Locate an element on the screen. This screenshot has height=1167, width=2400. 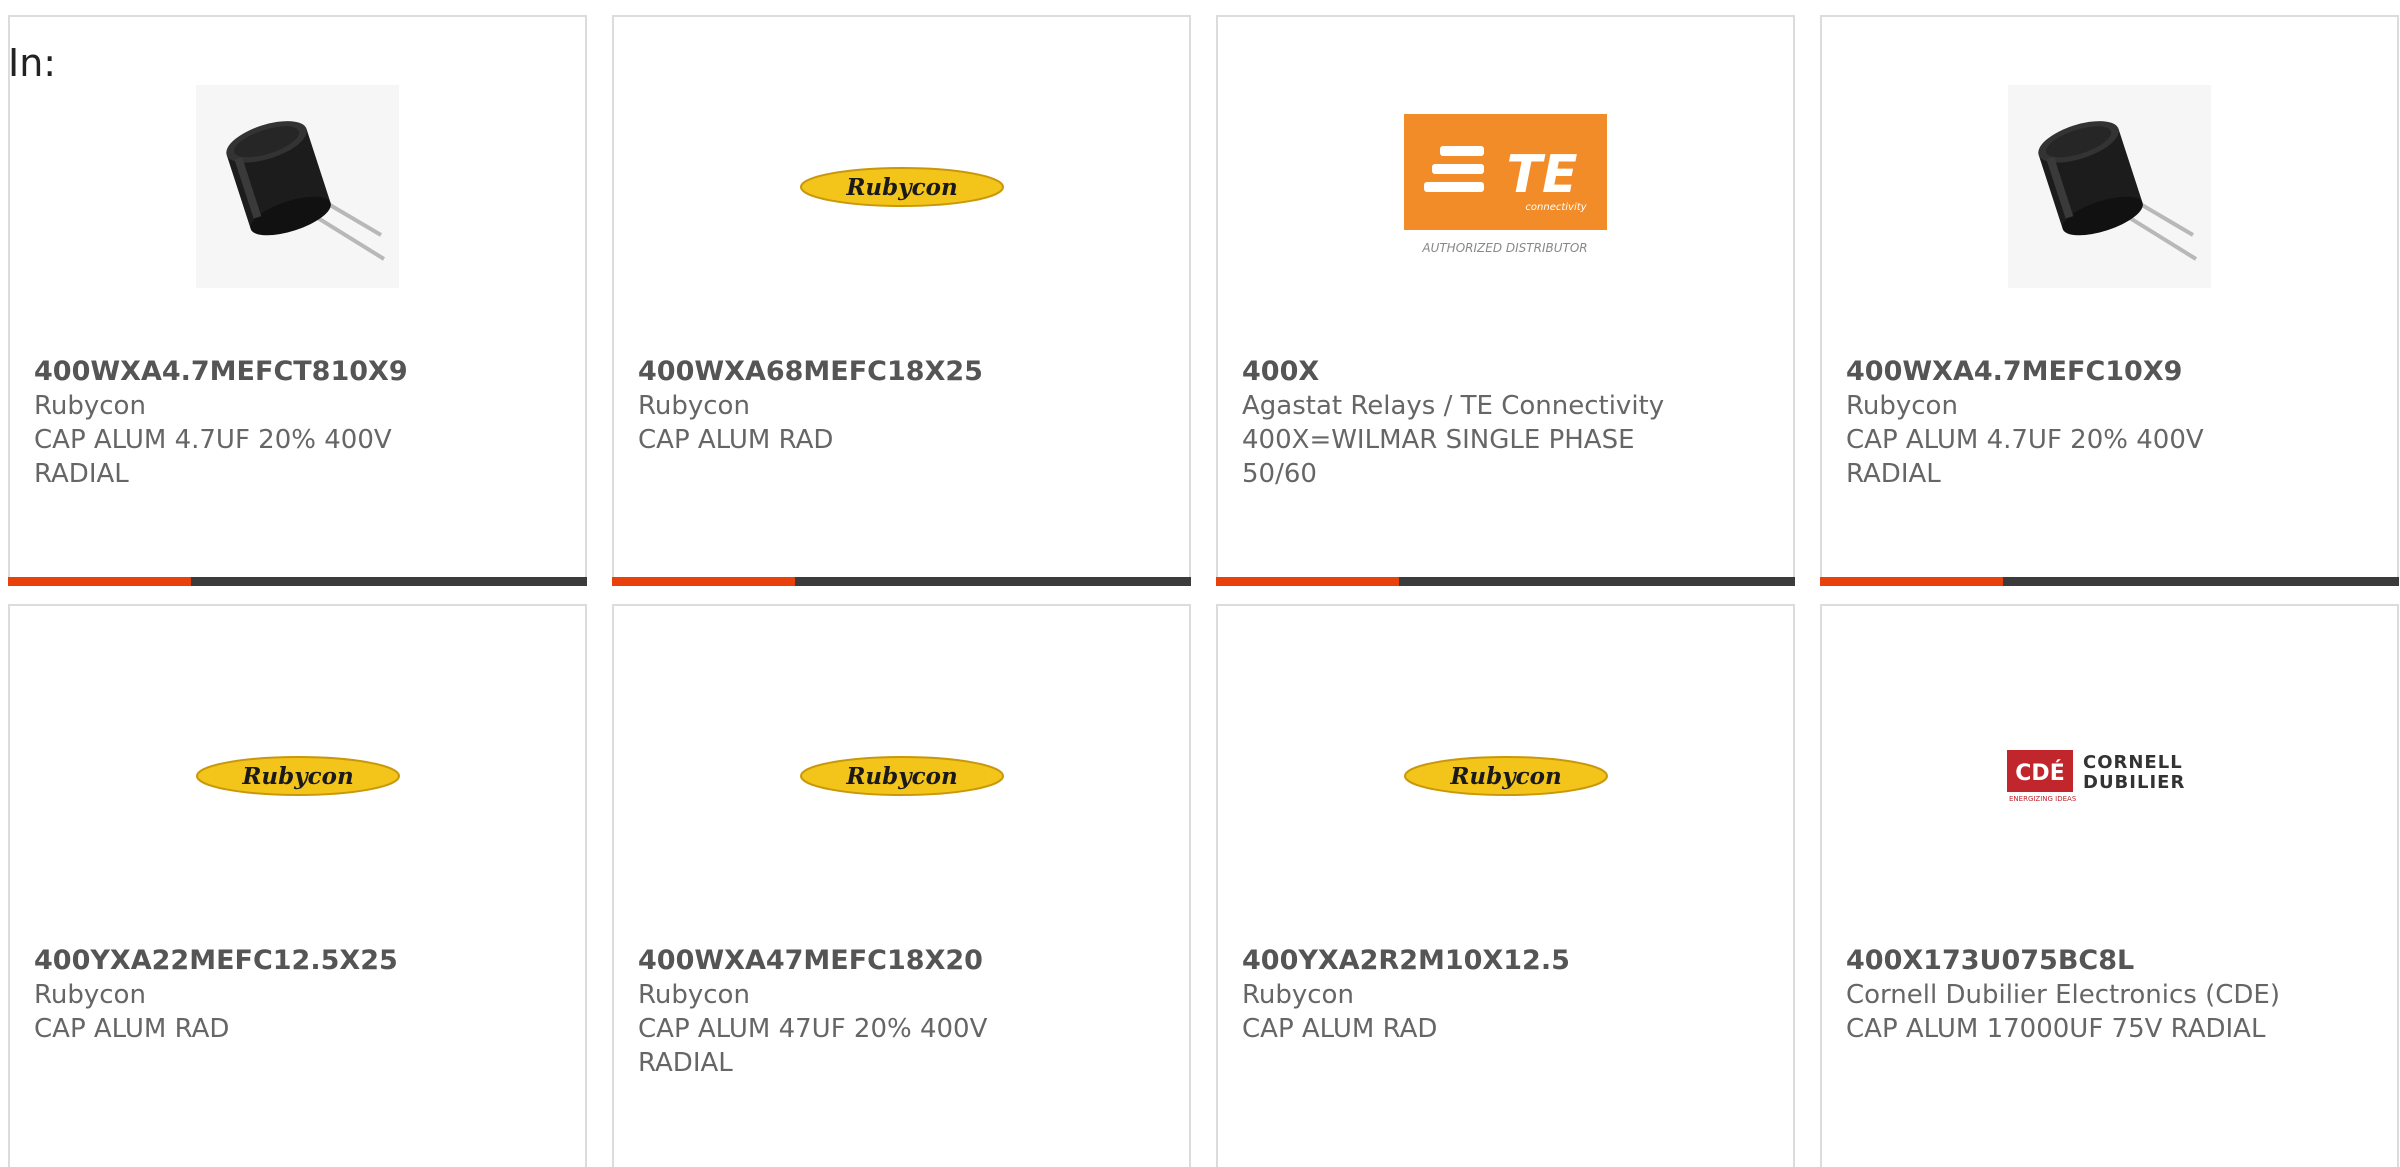
manufacturer: Cornell Dubilier Electronics (CDE) is located at coordinates (2063, 995).